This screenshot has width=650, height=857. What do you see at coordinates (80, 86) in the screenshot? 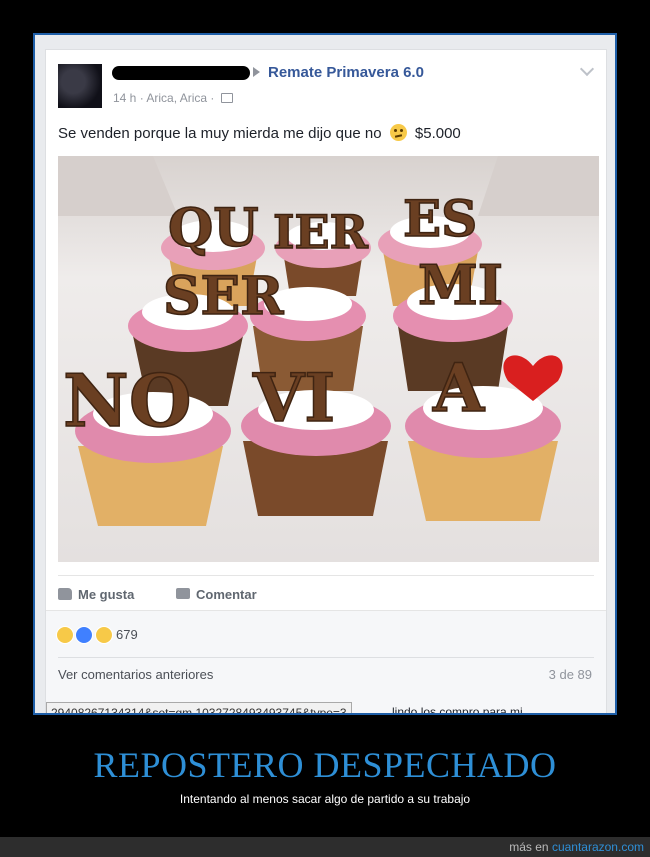
I see `avatar` at bounding box center [80, 86].